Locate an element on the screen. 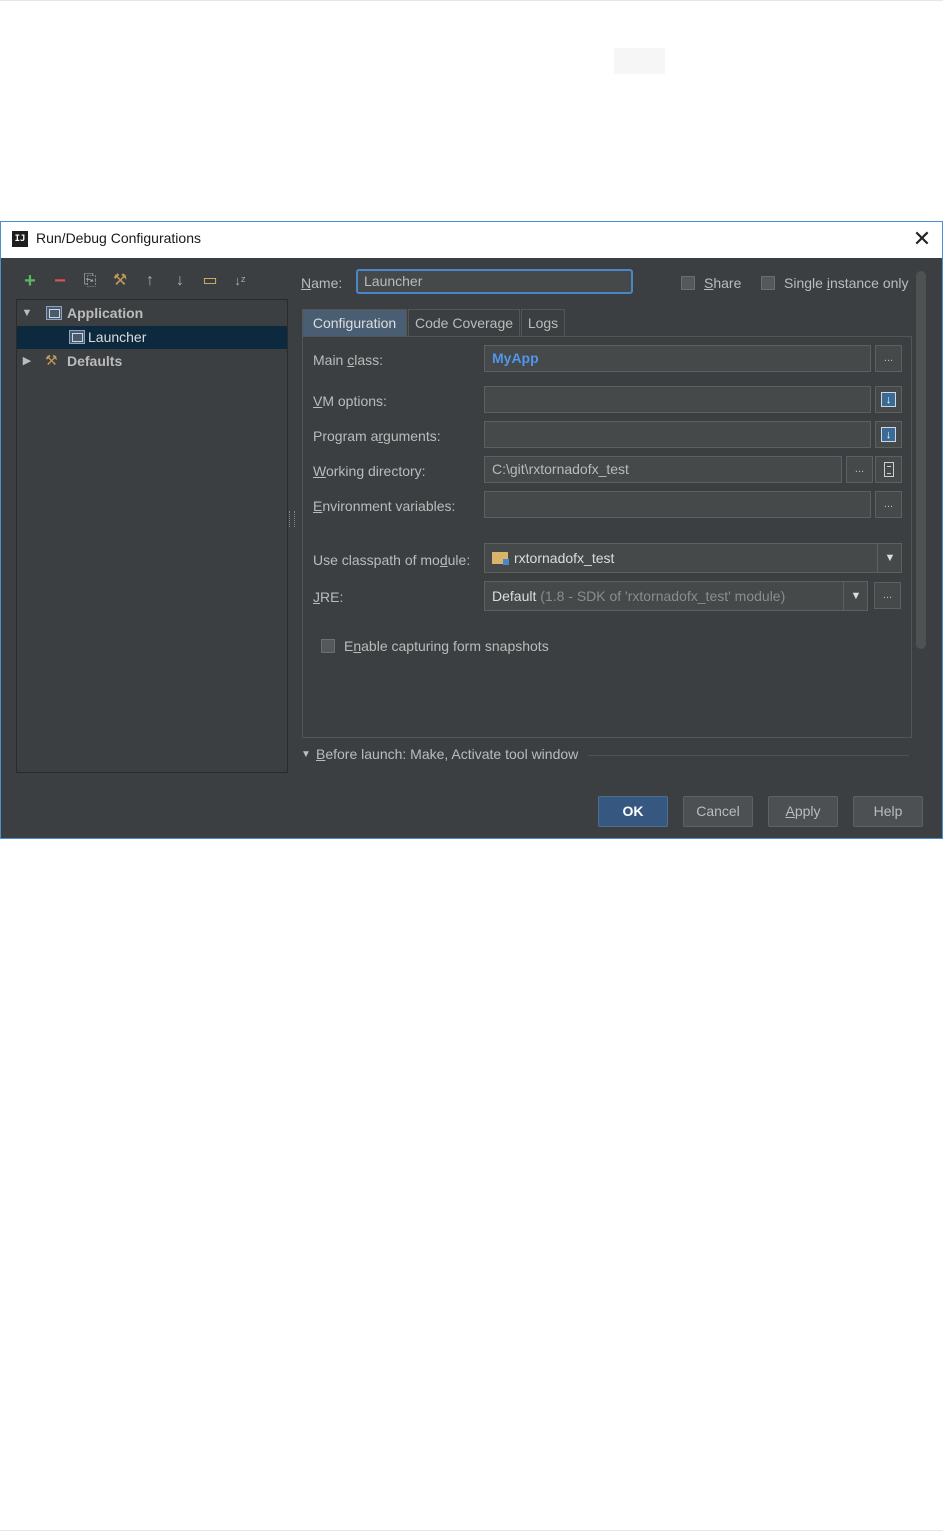 The height and width of the screenshot is (1532, 943). document-icon is located at coordinates (889, 469).